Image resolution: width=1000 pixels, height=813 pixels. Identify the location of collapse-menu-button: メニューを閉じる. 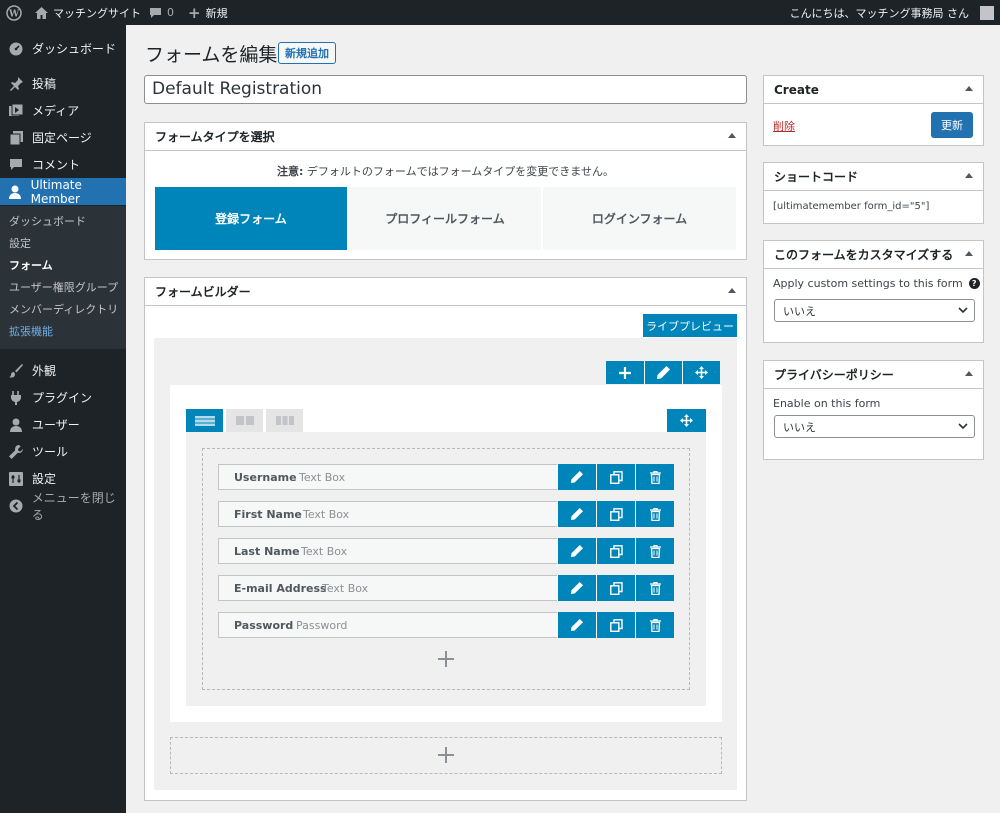
(63, 506).